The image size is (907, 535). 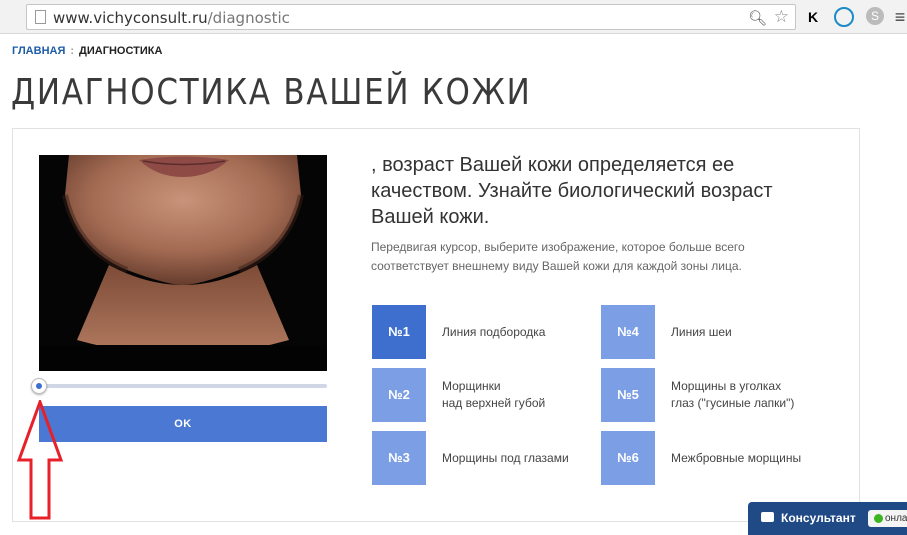 I want to click on breadcrumb-home-link: ГЛАВНАЯ, so click(x=38, y=51).